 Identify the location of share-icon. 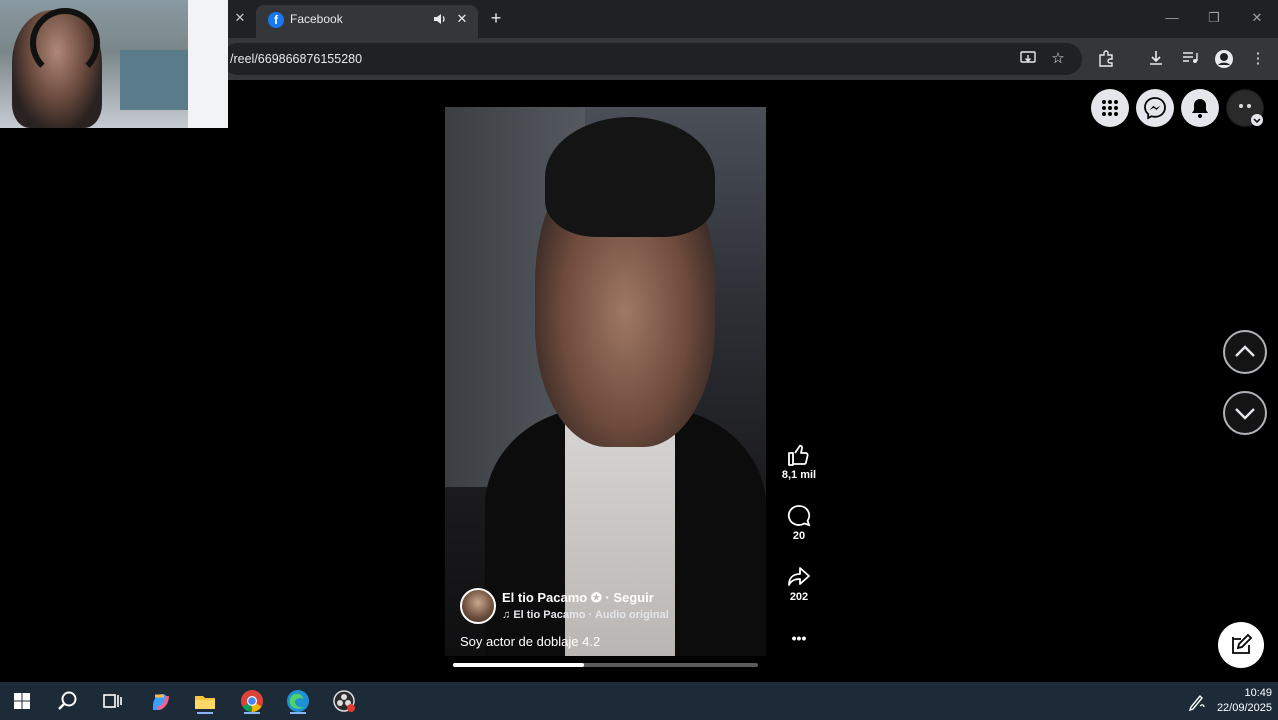
(799, 576).